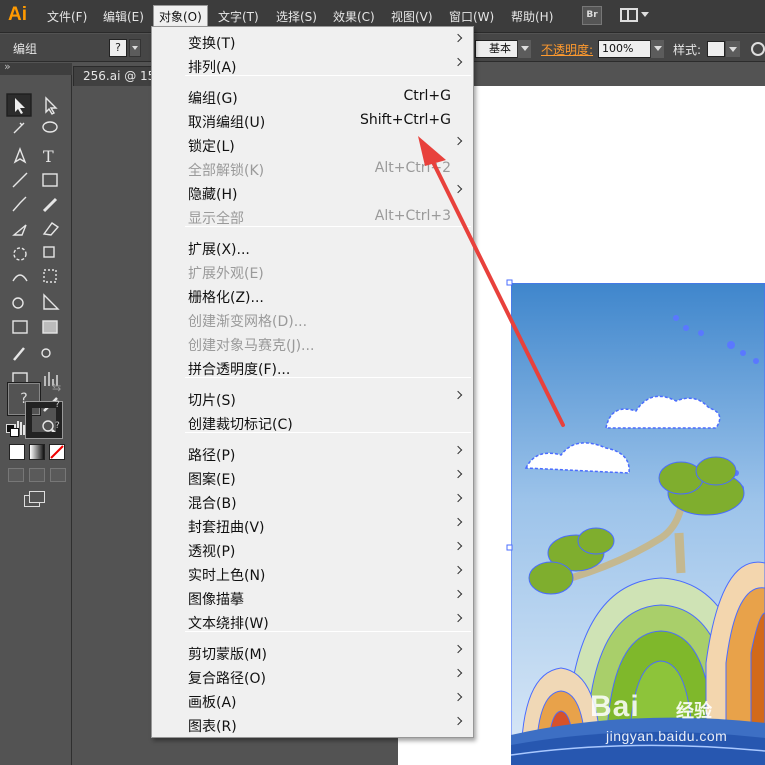  What do you see at coordinates (667, 736) in the screenshot?
I see `watermark-url: jingyan.baidu.com` at bounding box center [667, 736].